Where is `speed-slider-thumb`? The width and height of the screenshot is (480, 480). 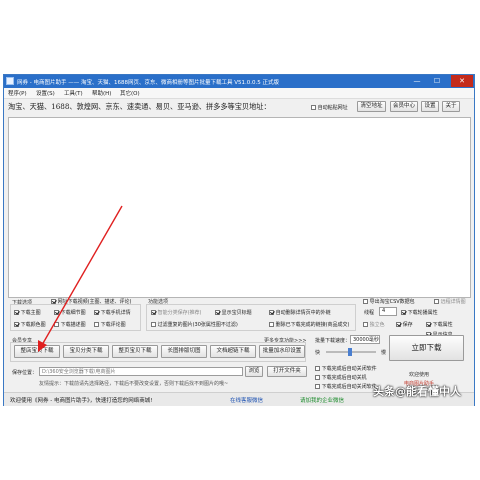
speed-slider-thumb is located at coordinates (350, 352).